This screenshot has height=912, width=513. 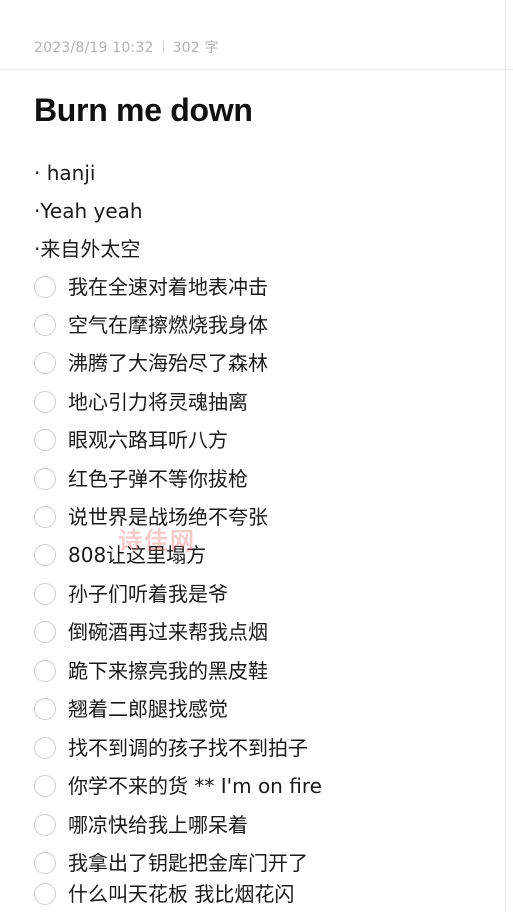 What do you see at coordinates (269, 711) in the screenshot?
I see `checklist-item: 翘着二郎腿找感觉` at bounding box center [269, 711].